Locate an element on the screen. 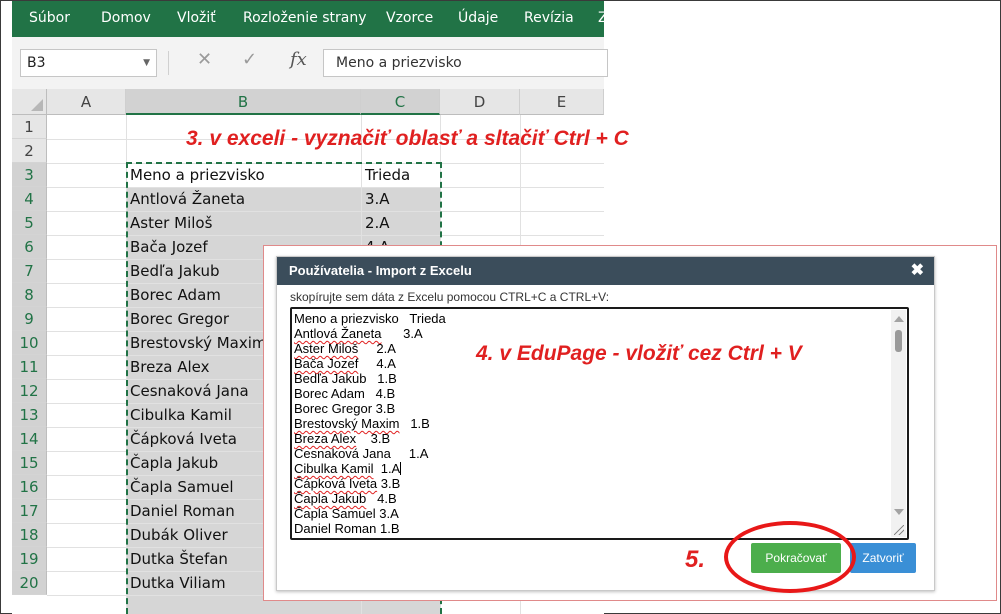 Image resolution: width=1001 pixels, height=614 pixels. textarea-line: Meno a priezvisko Trieda is located at coordinates (370, 318).